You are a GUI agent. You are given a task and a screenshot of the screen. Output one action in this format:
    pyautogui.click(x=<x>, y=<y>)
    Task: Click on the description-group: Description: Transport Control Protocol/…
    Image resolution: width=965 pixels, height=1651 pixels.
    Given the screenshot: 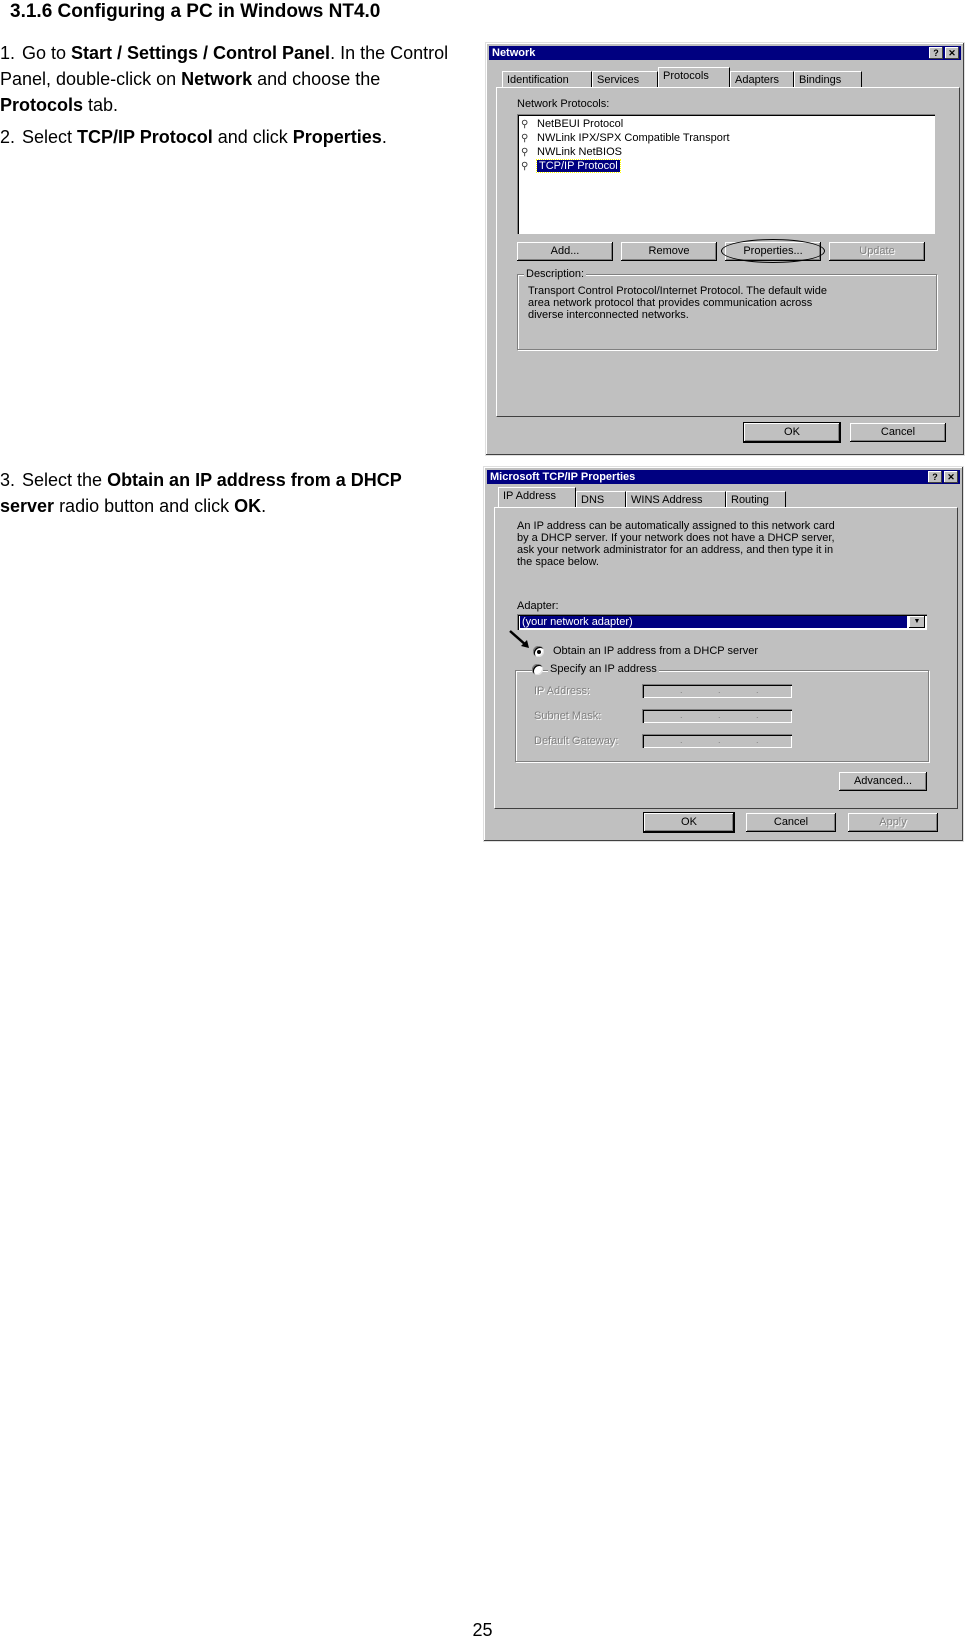 What is the action you would take?
    pyautogui.click(x=727, y=309)
    